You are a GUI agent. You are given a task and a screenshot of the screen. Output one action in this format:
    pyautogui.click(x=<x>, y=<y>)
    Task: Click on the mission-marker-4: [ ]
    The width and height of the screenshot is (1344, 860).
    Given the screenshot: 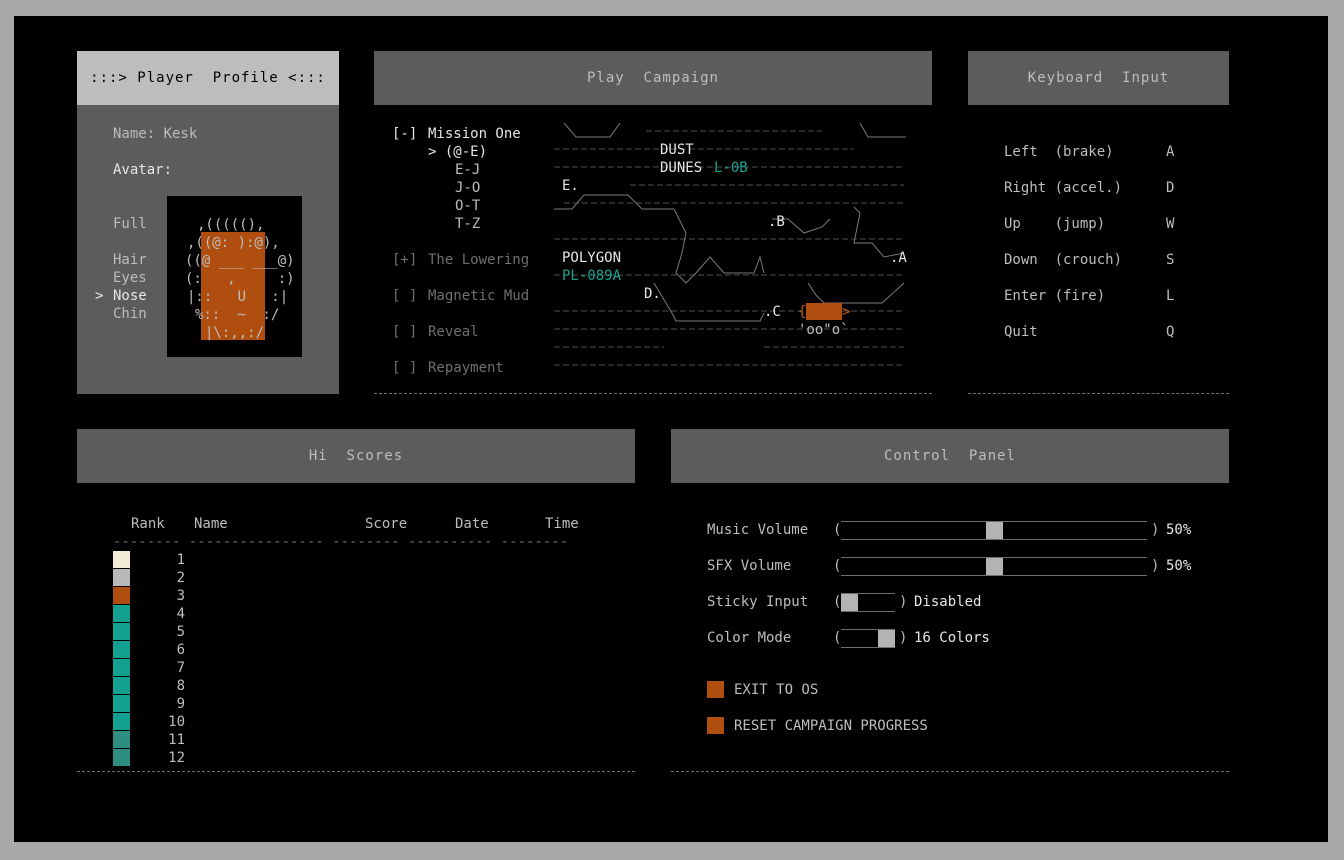 What is the action you would take?
    pyautogui.click(x=404, y=332)
    